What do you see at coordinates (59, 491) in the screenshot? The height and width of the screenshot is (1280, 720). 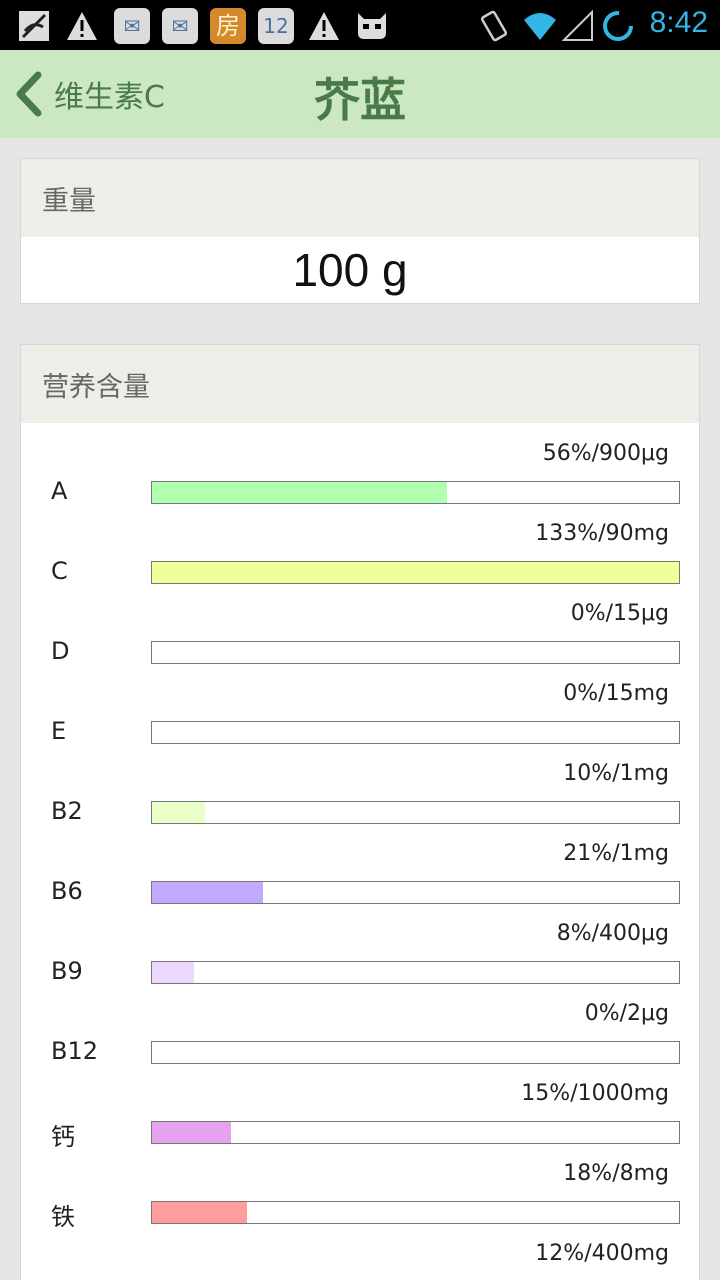 I see `nutrient-label: A` at bounding box center [59, 491].